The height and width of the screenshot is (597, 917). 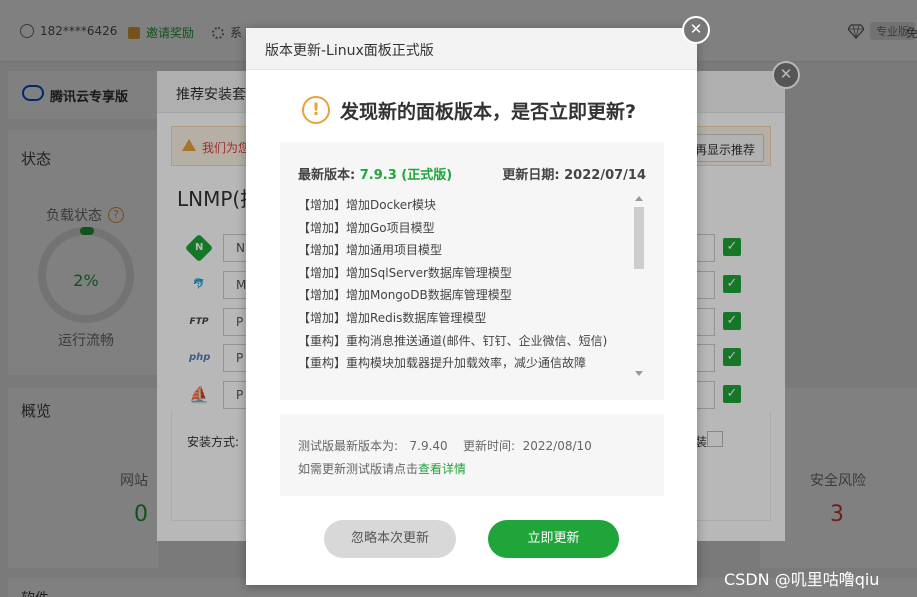 I want to click on update-dialog-close-button: ✕, so click(x=696, y=30).